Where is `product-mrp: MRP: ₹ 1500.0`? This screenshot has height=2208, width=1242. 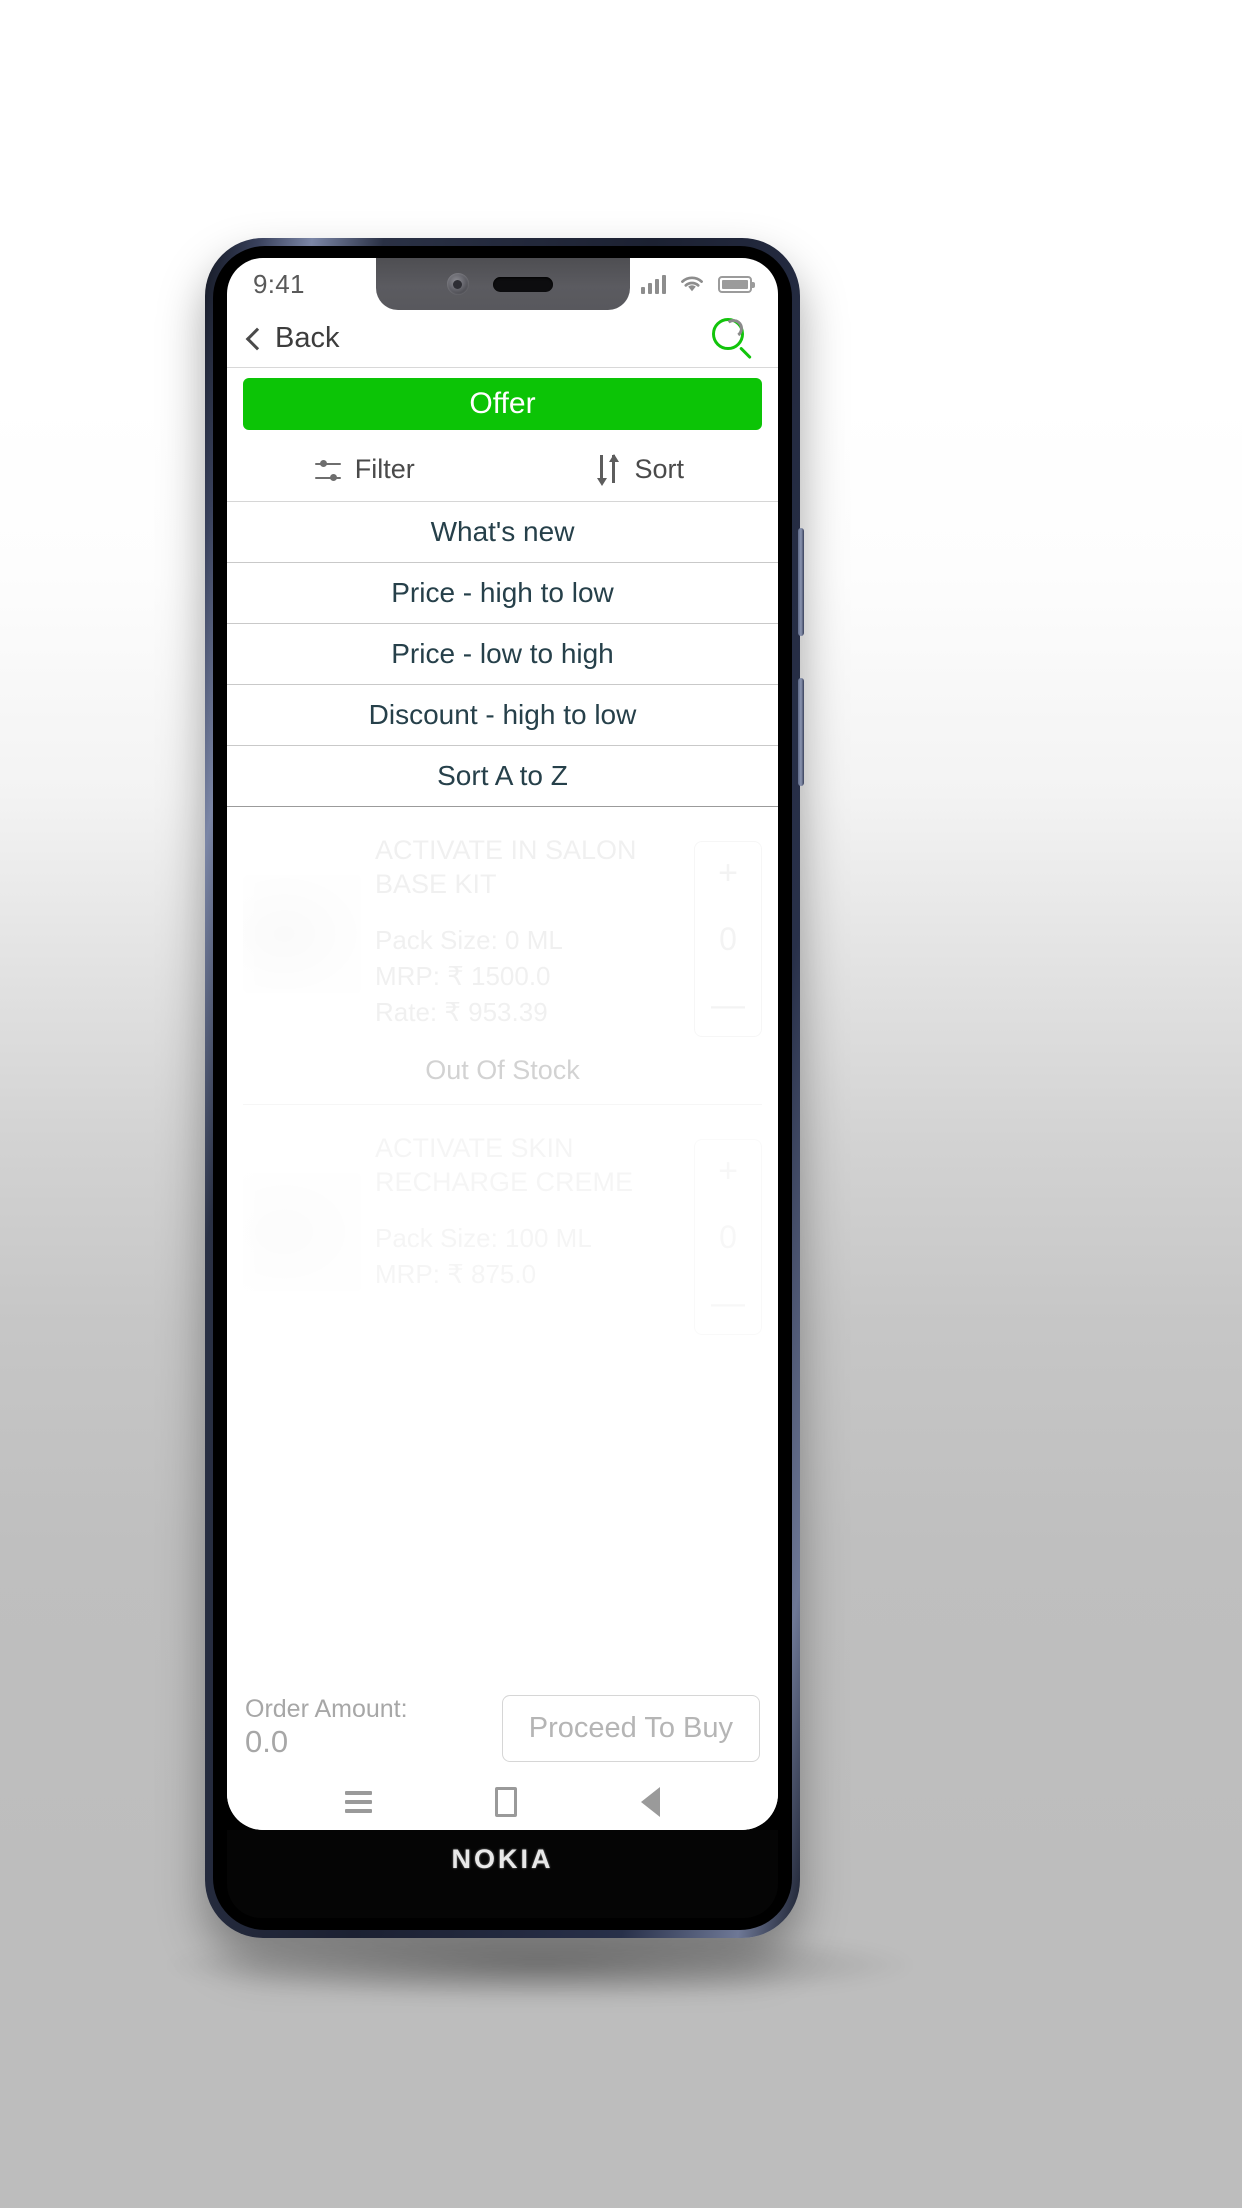
product-mrp: MRP: ₹ 1500.0 is located at coordinates (463, 975).